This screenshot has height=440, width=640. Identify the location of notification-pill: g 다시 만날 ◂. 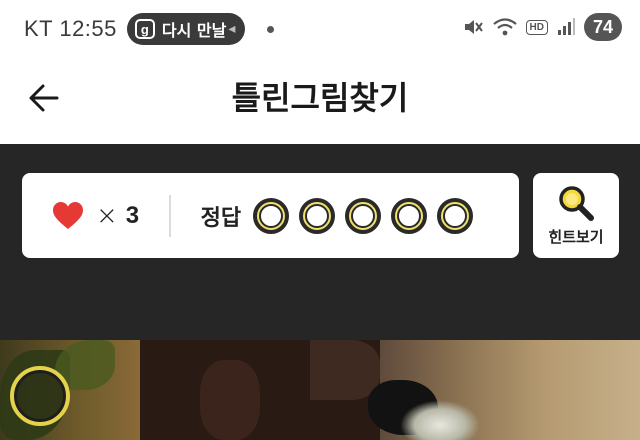
(186, 29).